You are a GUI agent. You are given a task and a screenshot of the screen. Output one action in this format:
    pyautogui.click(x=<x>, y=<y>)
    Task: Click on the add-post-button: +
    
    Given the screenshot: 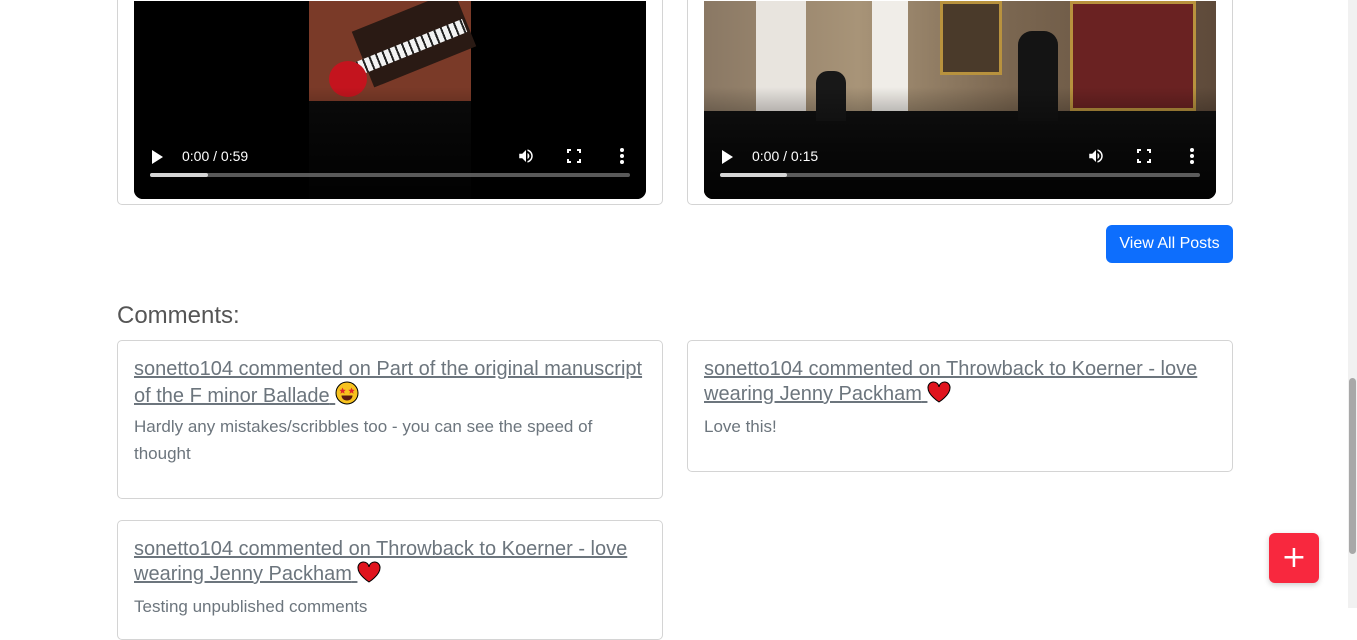 What is the action you would take?
    pyautogui.click(x=1294, y=558)
    